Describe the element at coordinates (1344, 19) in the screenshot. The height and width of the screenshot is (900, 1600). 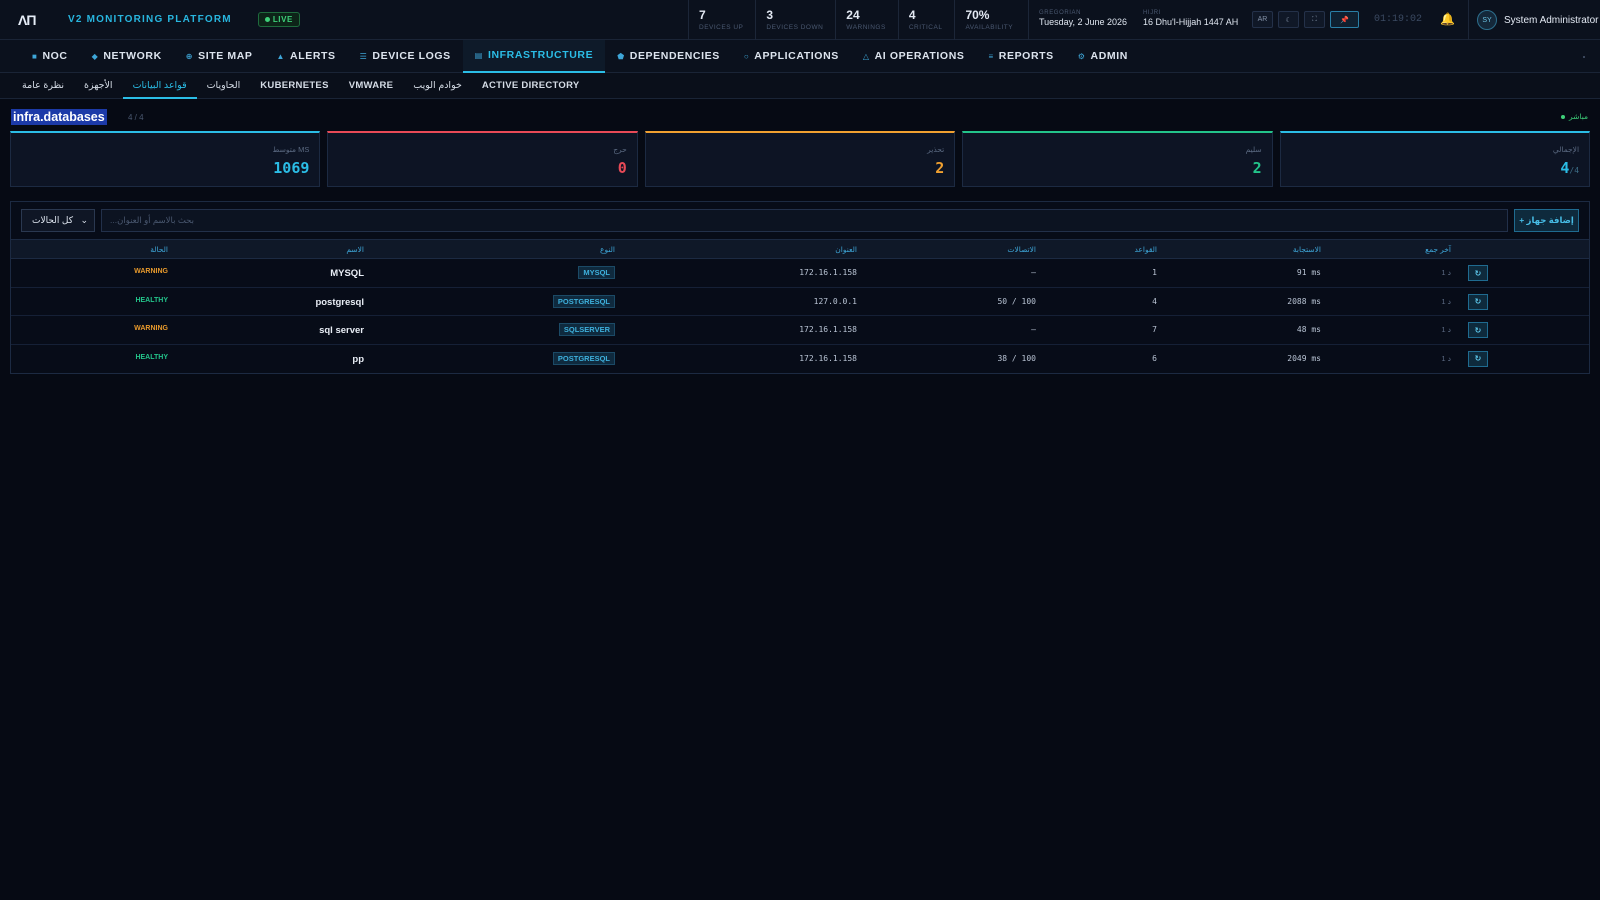
I see `pin-icon: 📌` at that location.